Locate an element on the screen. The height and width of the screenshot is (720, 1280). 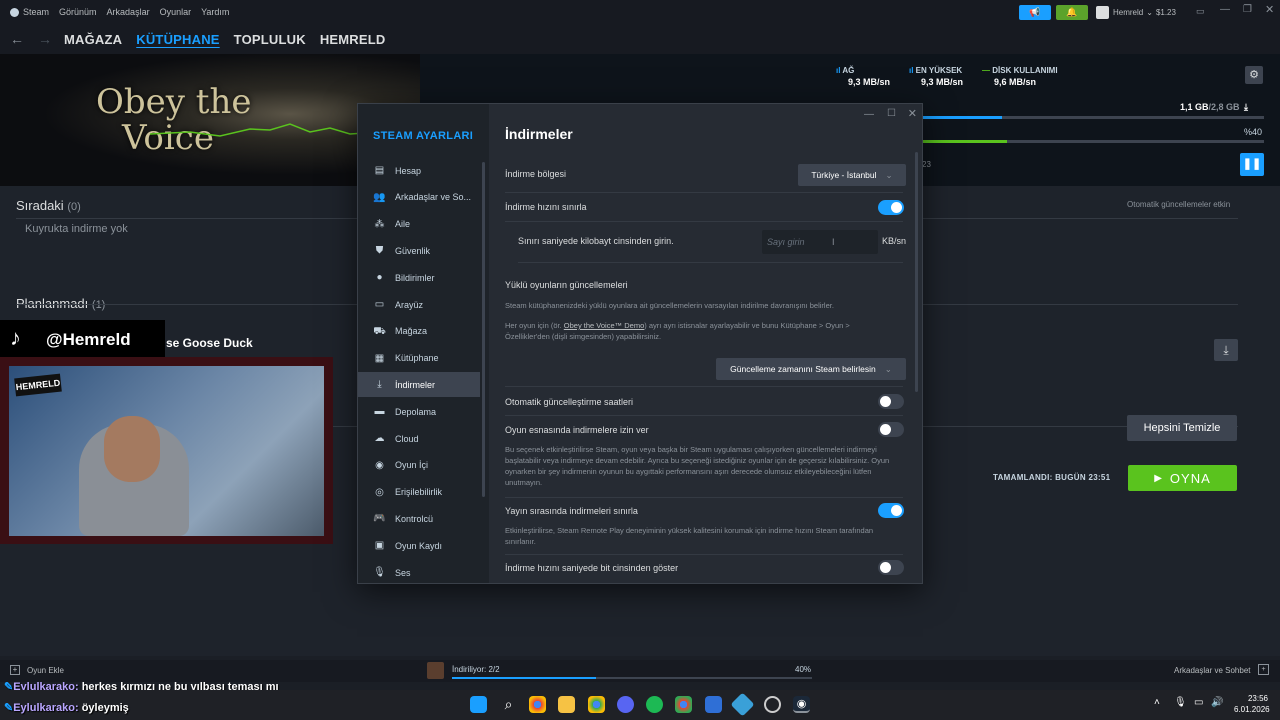
text-cursor-icon: I is located at coordinates (833, 242).